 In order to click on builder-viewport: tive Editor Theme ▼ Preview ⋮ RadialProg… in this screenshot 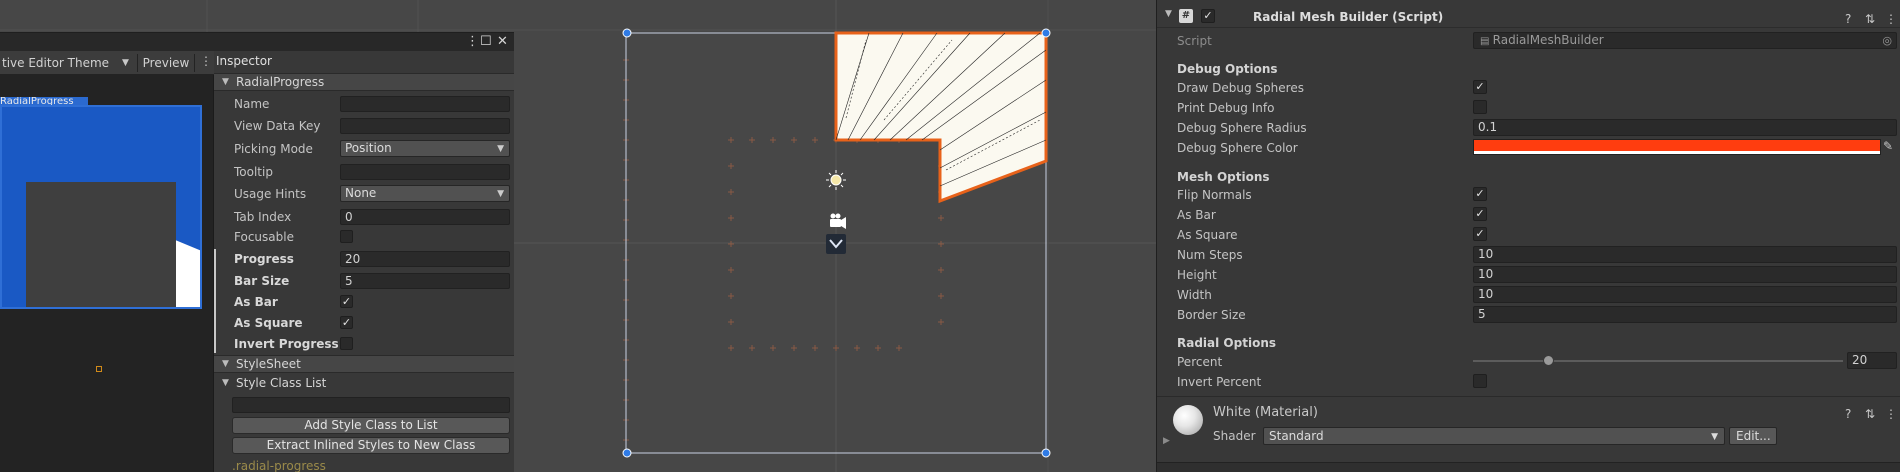, I will do `click(107, 261)`.